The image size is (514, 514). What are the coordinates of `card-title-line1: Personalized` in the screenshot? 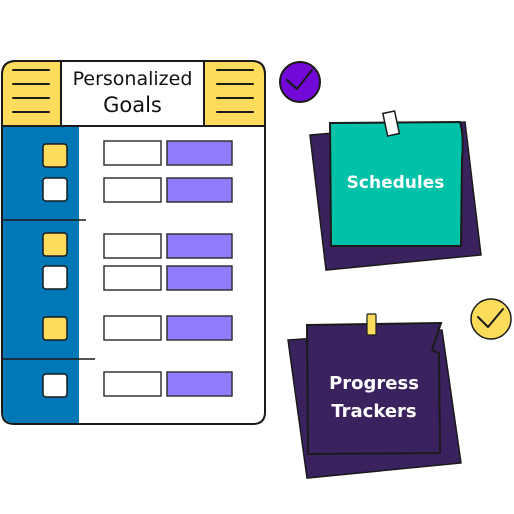 It's located at (132, 79).